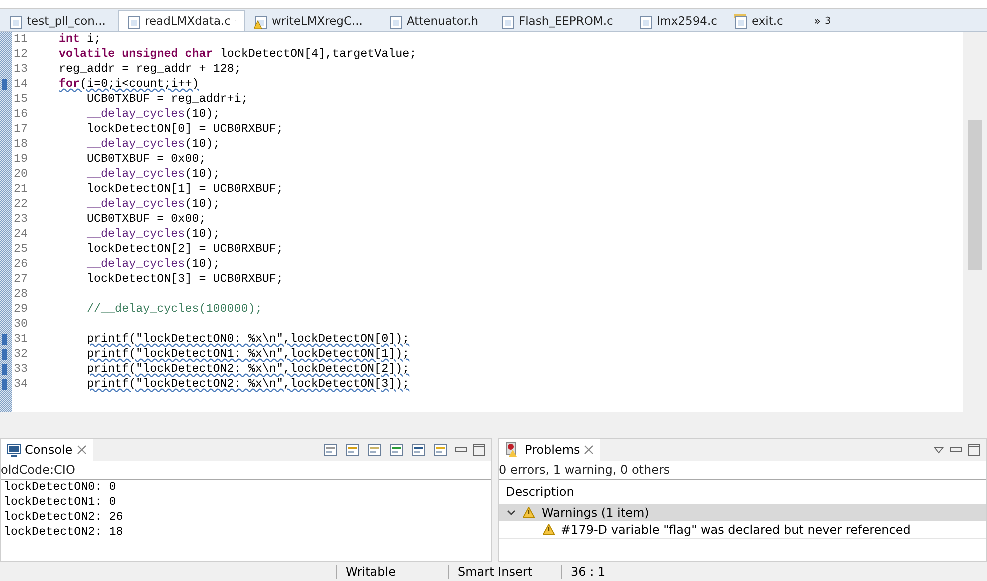 This screenshot has width=987, height=581. What do you see at coordinates (21, 384) in the screenshot?
I see `line-number: 34` at bounding box center [21, 384].